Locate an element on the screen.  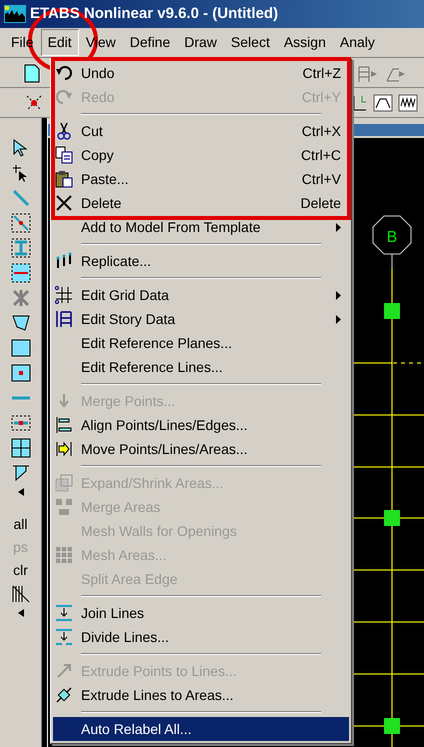
menu-item: Copy Ctrl+C is located at coordinates (201, 155).